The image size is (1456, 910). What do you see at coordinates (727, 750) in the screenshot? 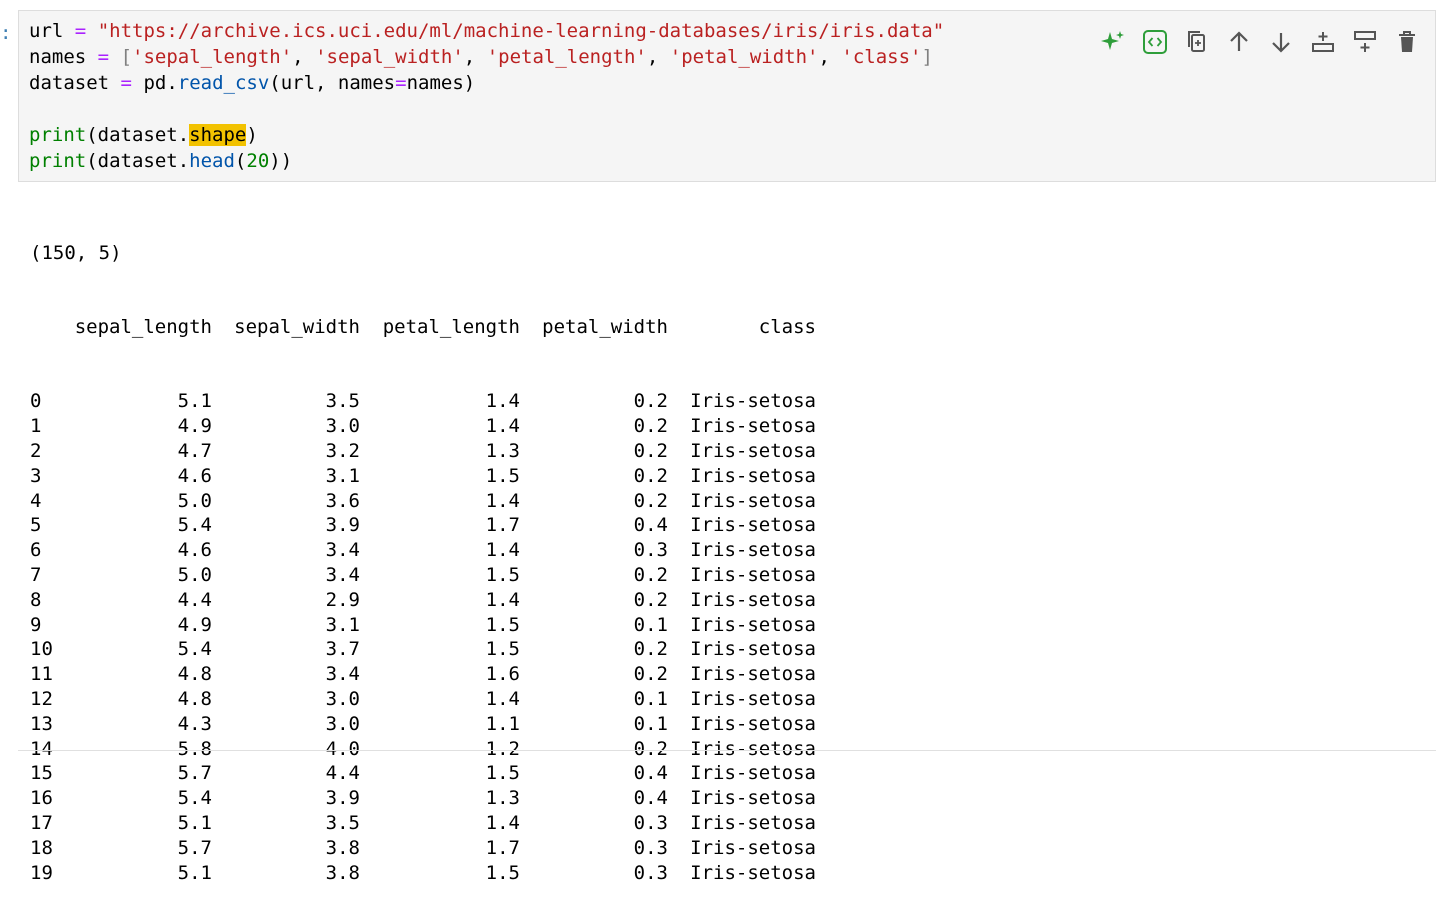
I see `cell-divider` at bounding box center [727, 750].